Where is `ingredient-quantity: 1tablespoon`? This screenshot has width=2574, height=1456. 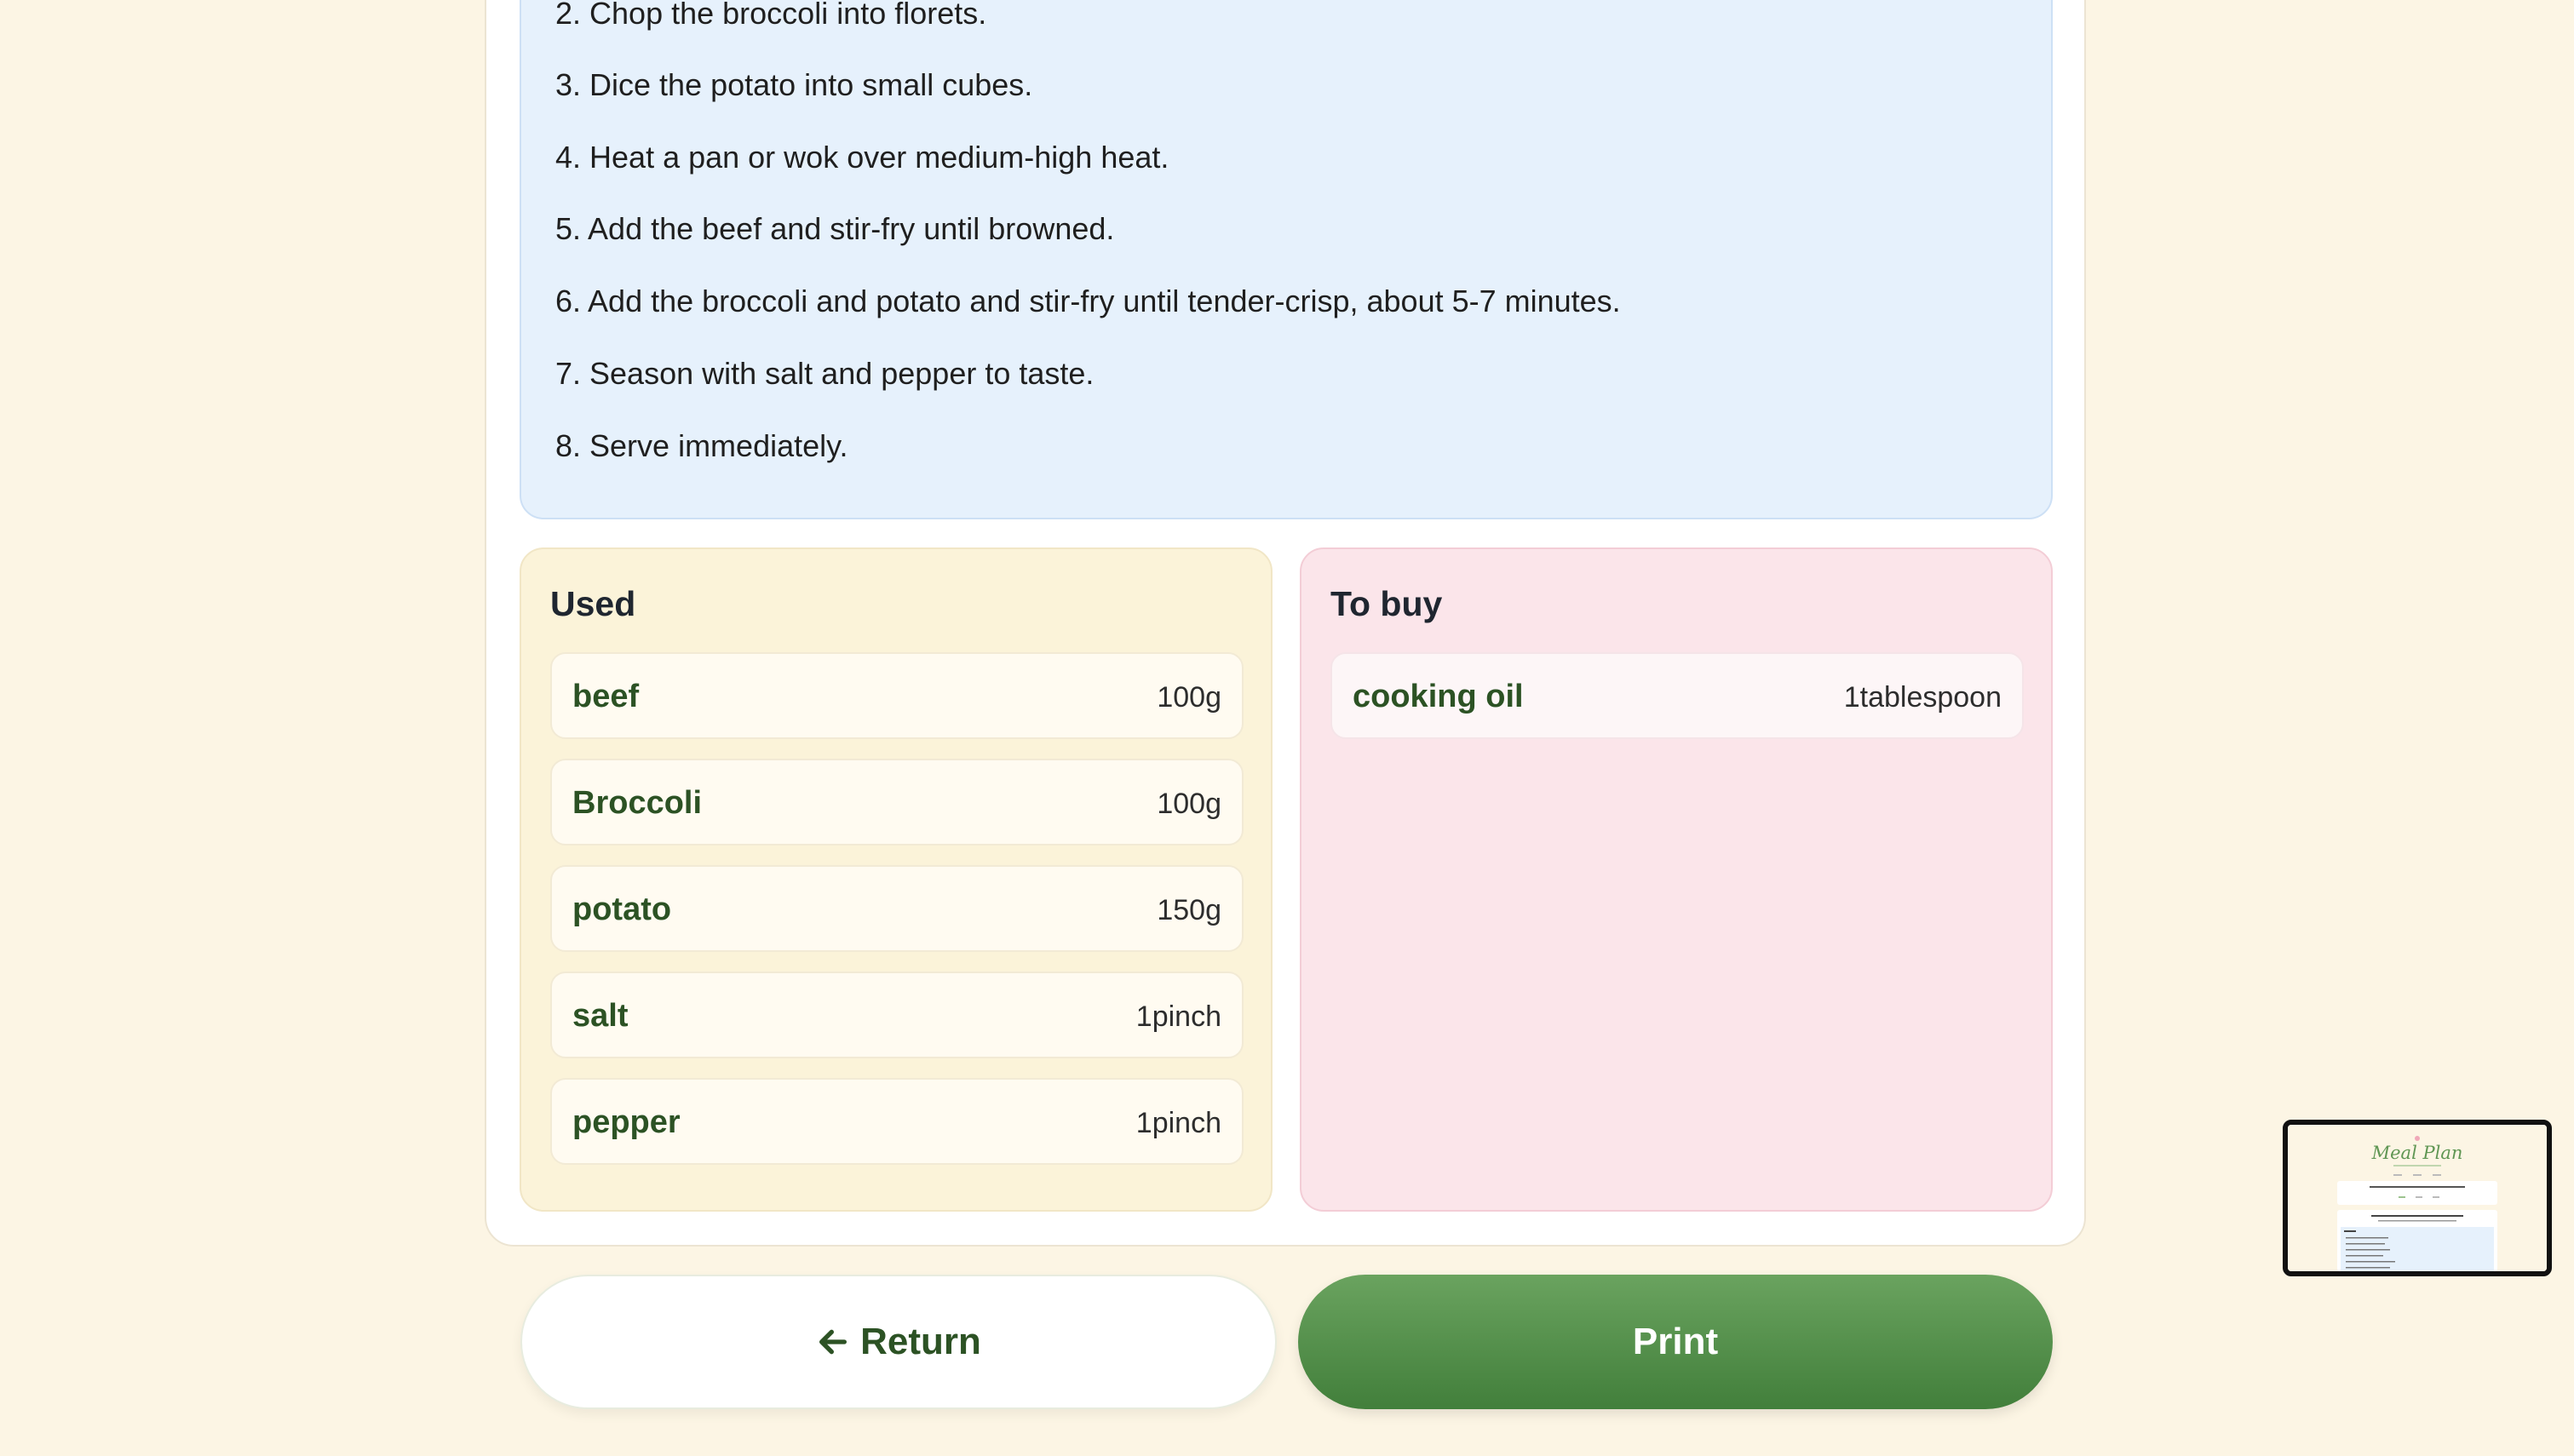 ingredient-quantity: 1tablespoon is located at coordinates (1923, 697).